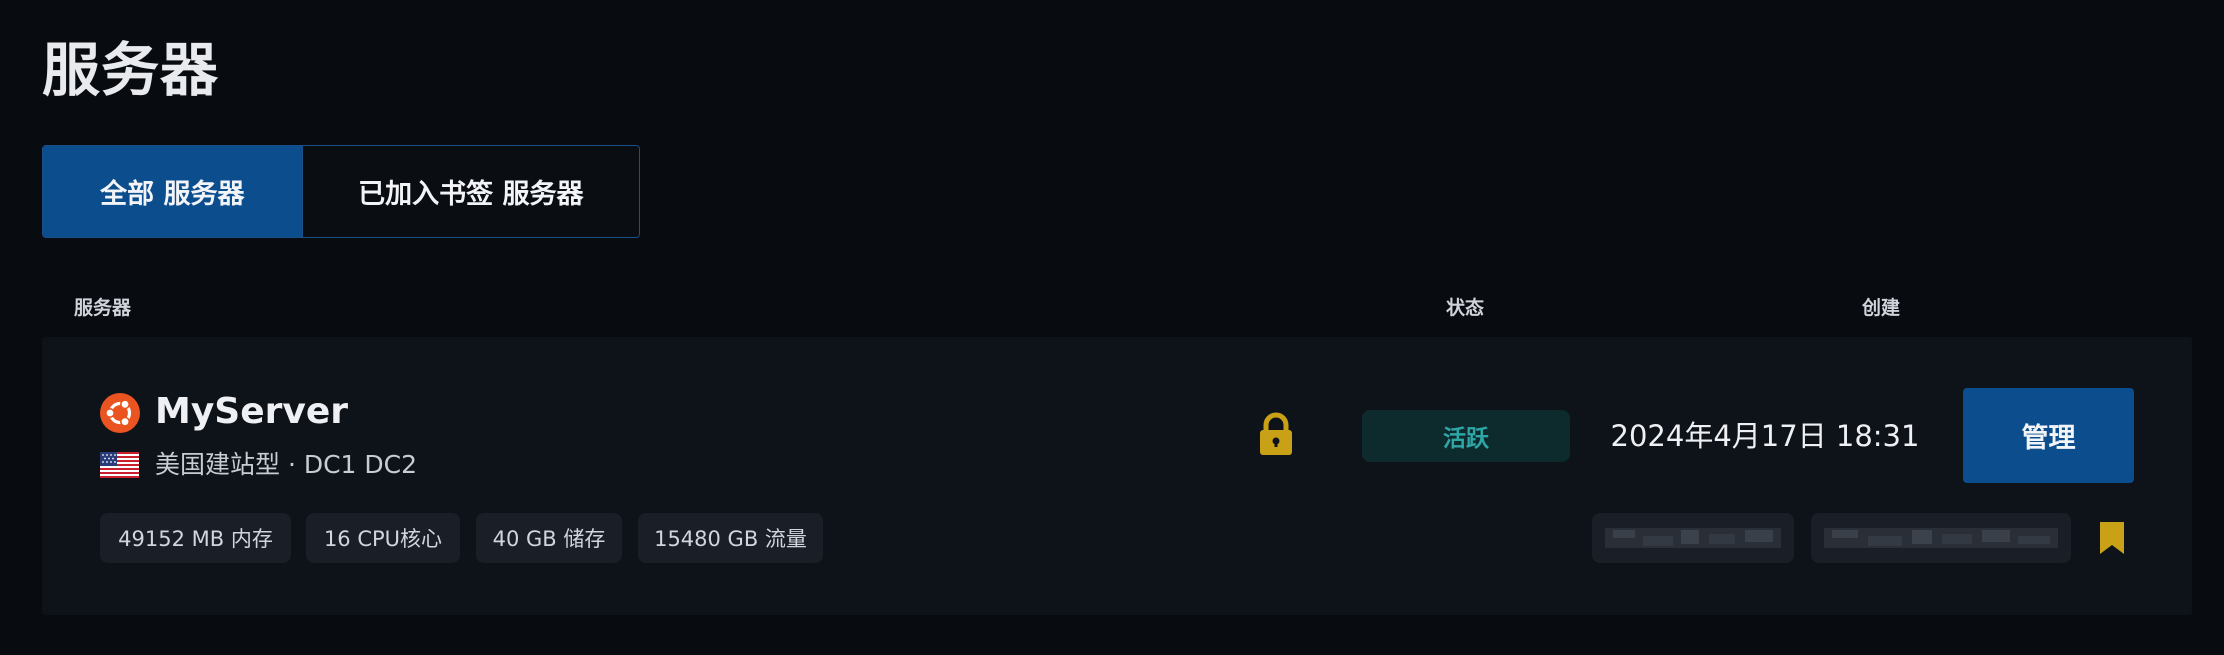 Image resolution: width=2224 pixels, height=655 pixels. What do you see at coordinates (2112, 538) in the screenshot?
I see `bookmark-icon` at bounding box center [2112, 538].